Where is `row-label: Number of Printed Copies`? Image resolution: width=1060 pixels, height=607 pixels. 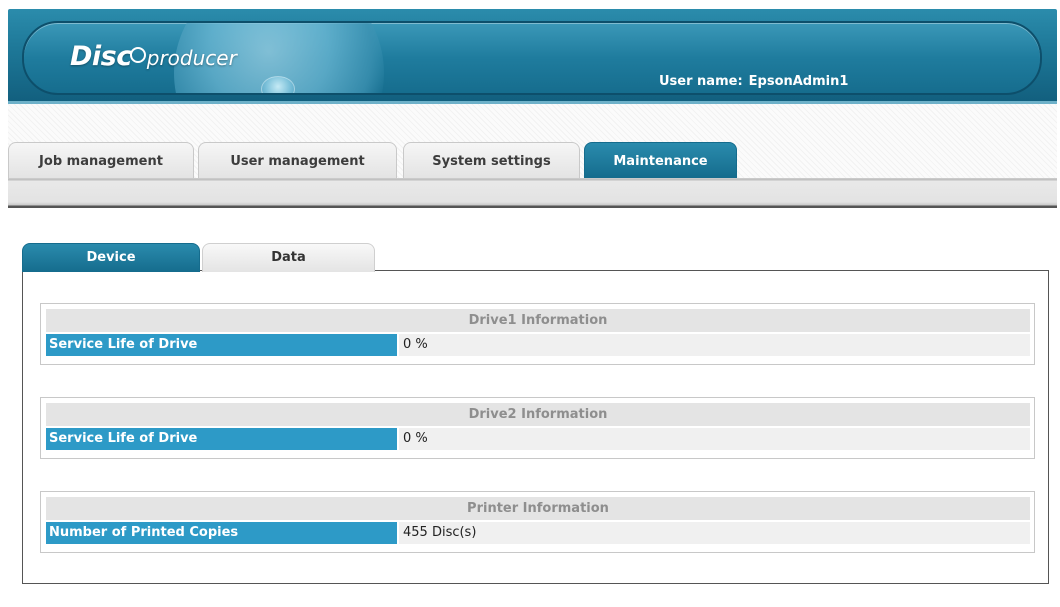 row-label: Number of Printed Copies is located at coordinates (221, 533).